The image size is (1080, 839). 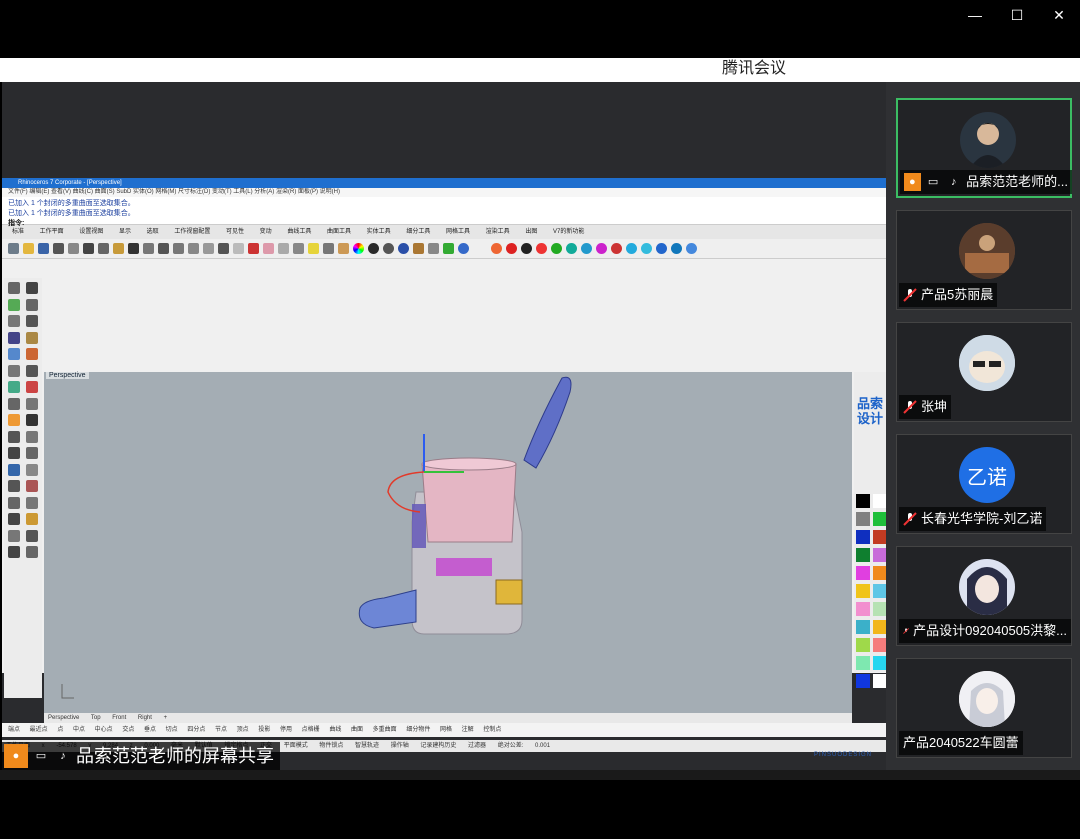 I want to click on light-icon, so click(x=298, y=248).